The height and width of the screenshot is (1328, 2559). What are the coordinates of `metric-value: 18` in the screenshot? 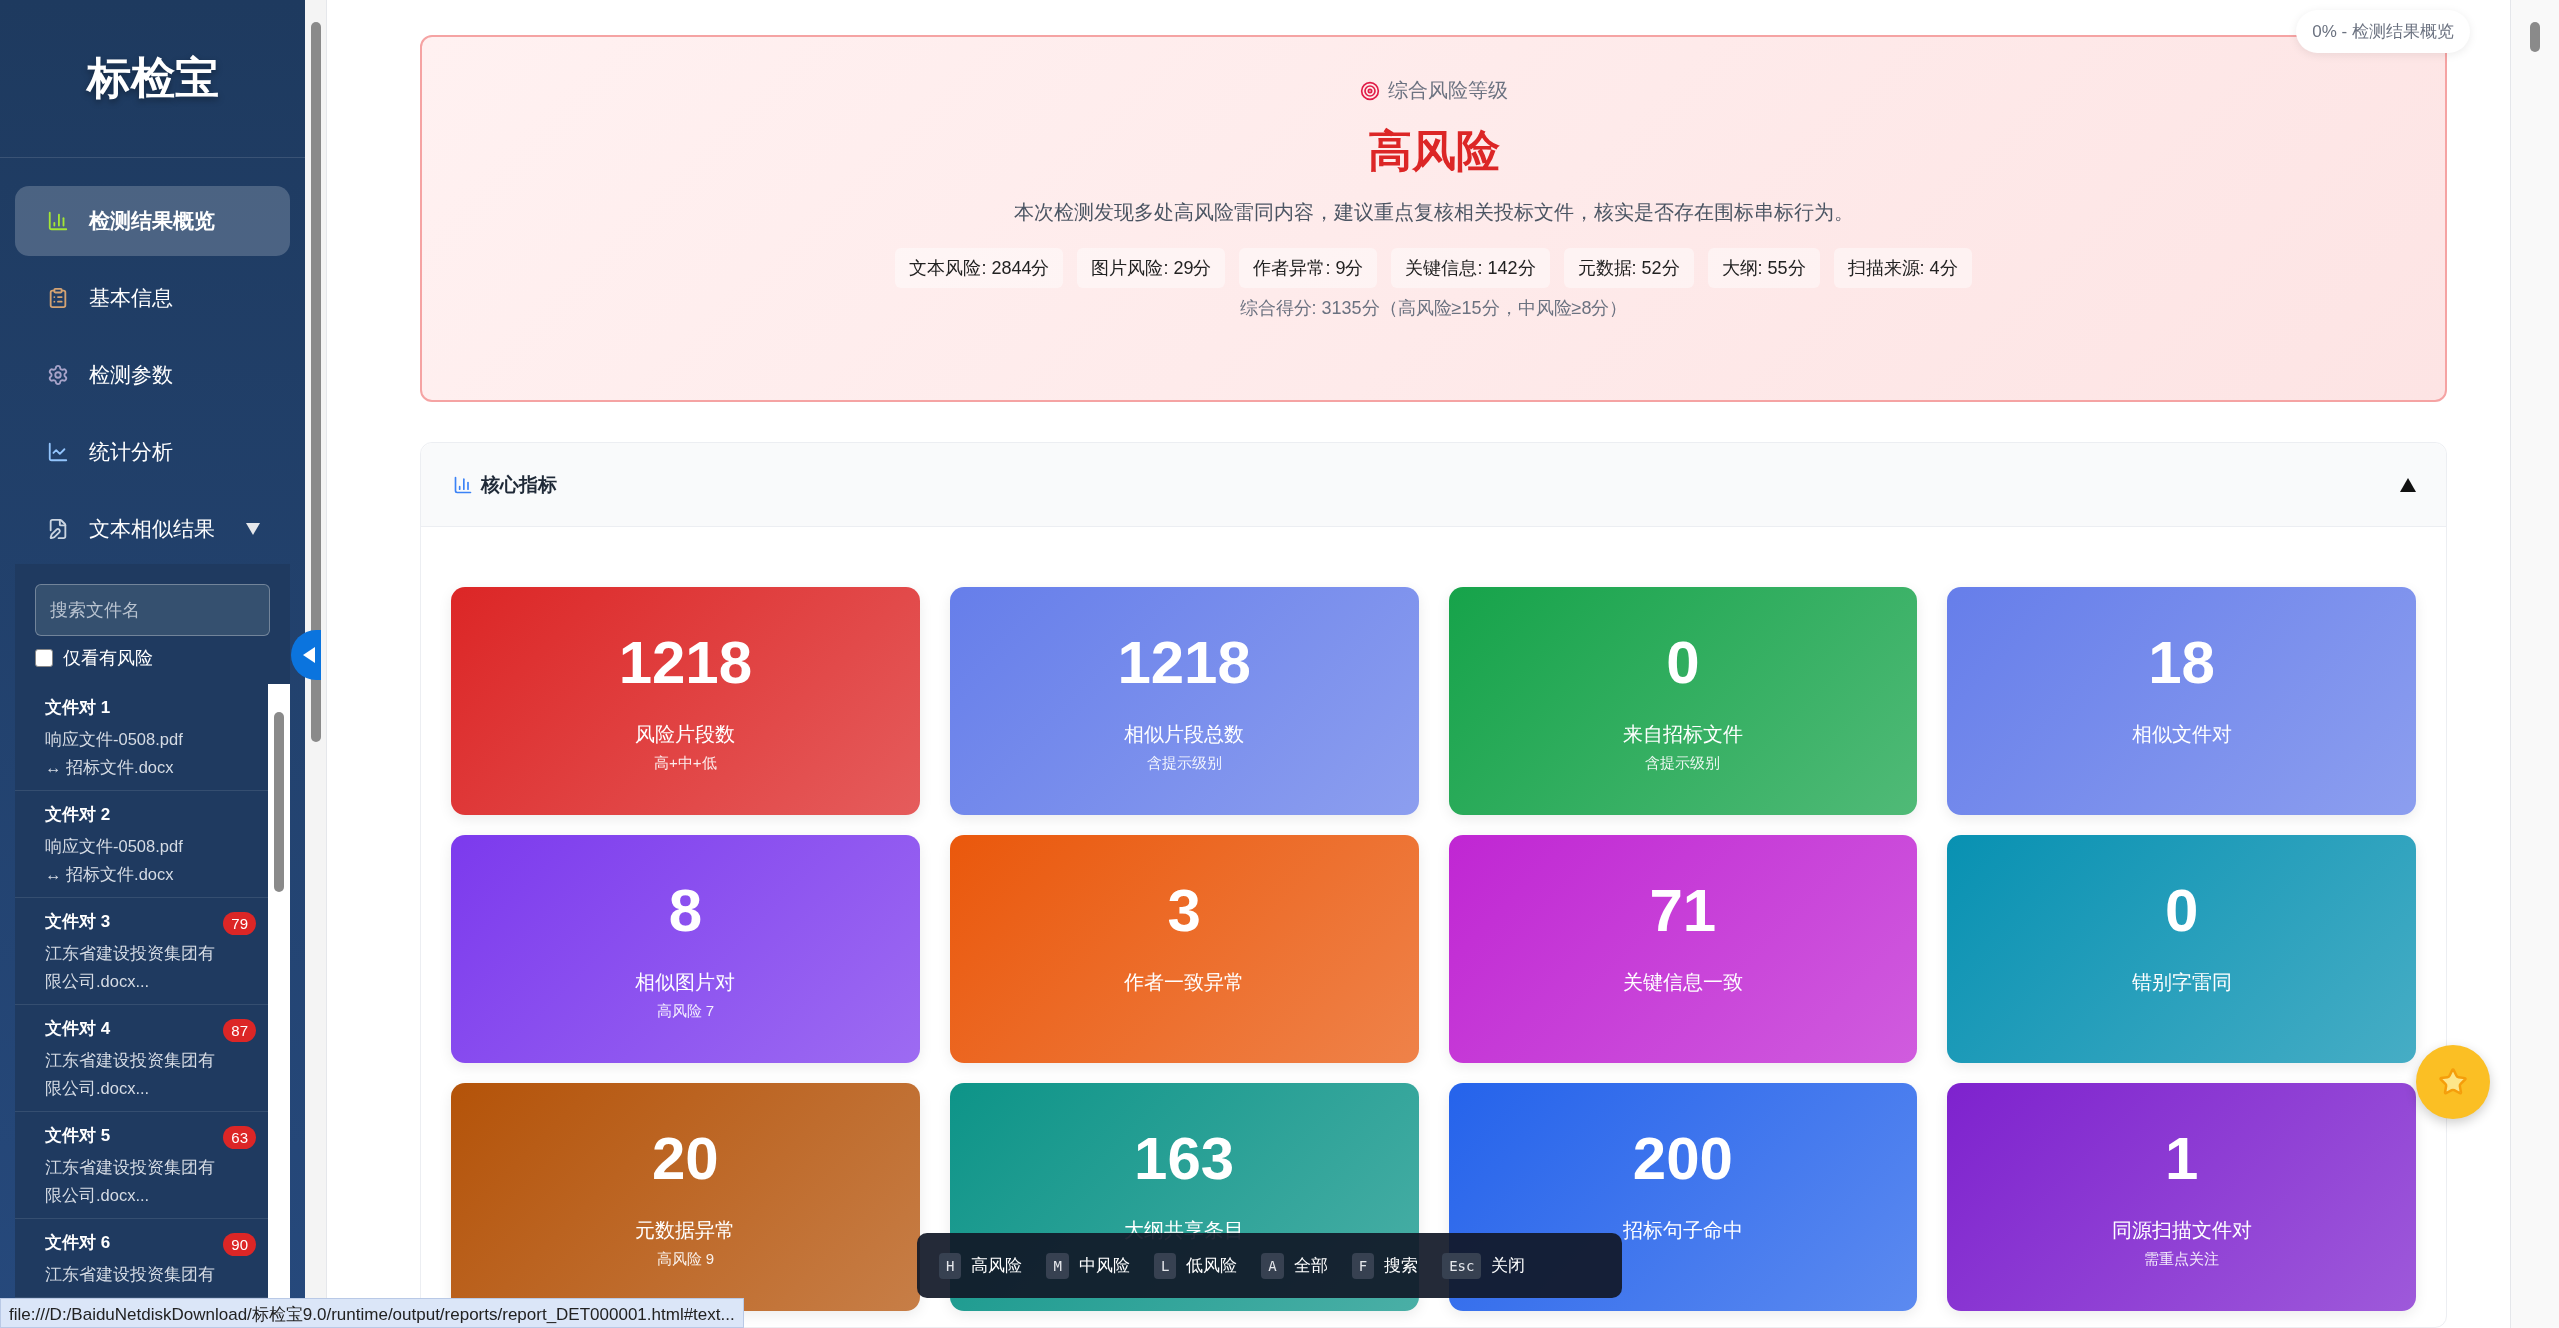 It's located at (2181, 663).